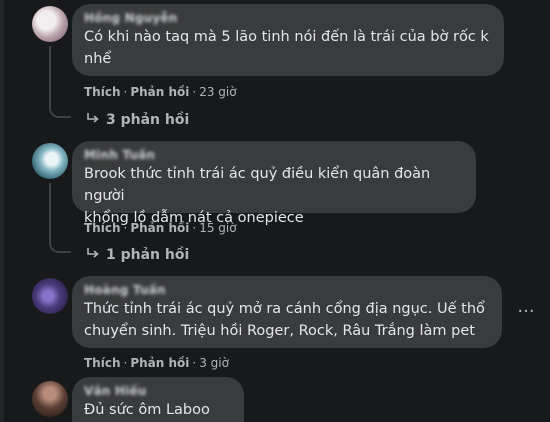  Describe the element at coordinates (217, 92) in the screenshot. I see `comment-timestamp: 23 giờ` at that location.